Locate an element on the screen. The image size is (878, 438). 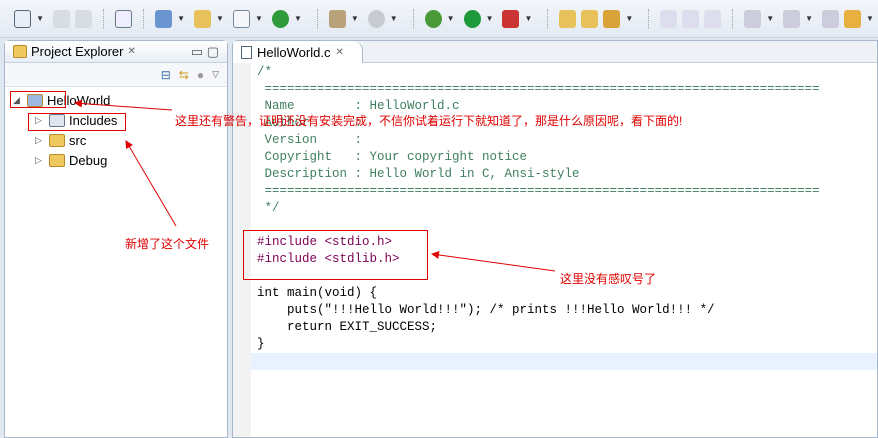
last-edit-icon is located at coordinates (831, 18).